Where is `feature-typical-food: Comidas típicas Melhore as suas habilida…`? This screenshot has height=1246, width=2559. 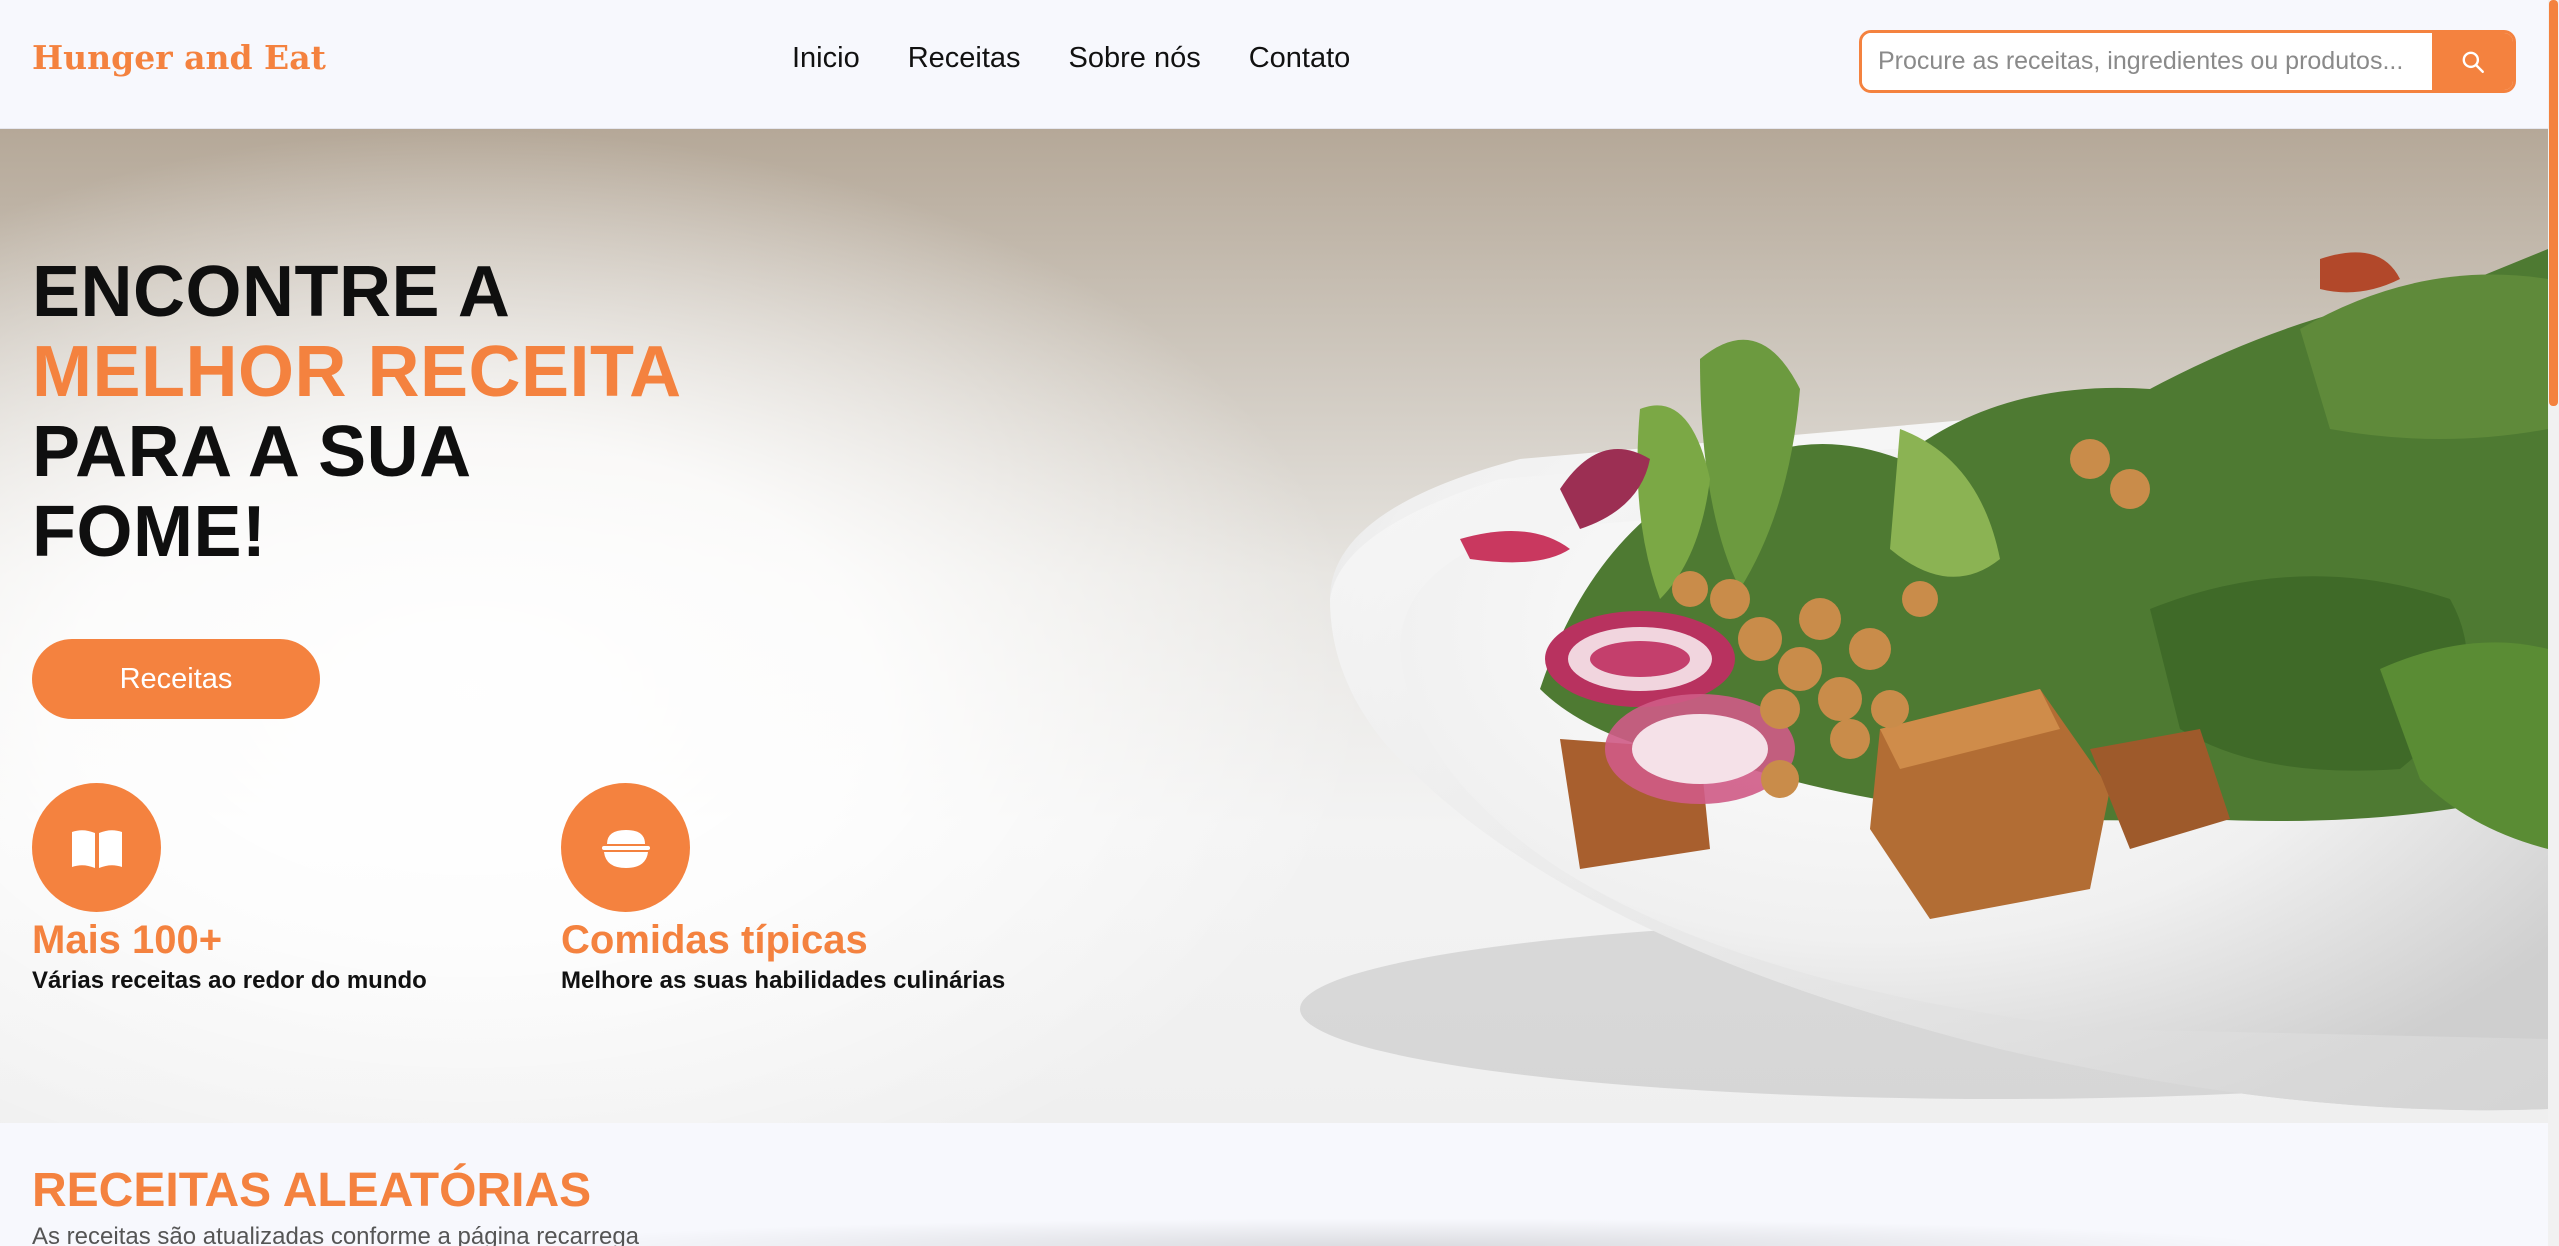 feature-typical-food: Comidas típicas Melhore as suas habilida… is located at coordinates (783, 889).